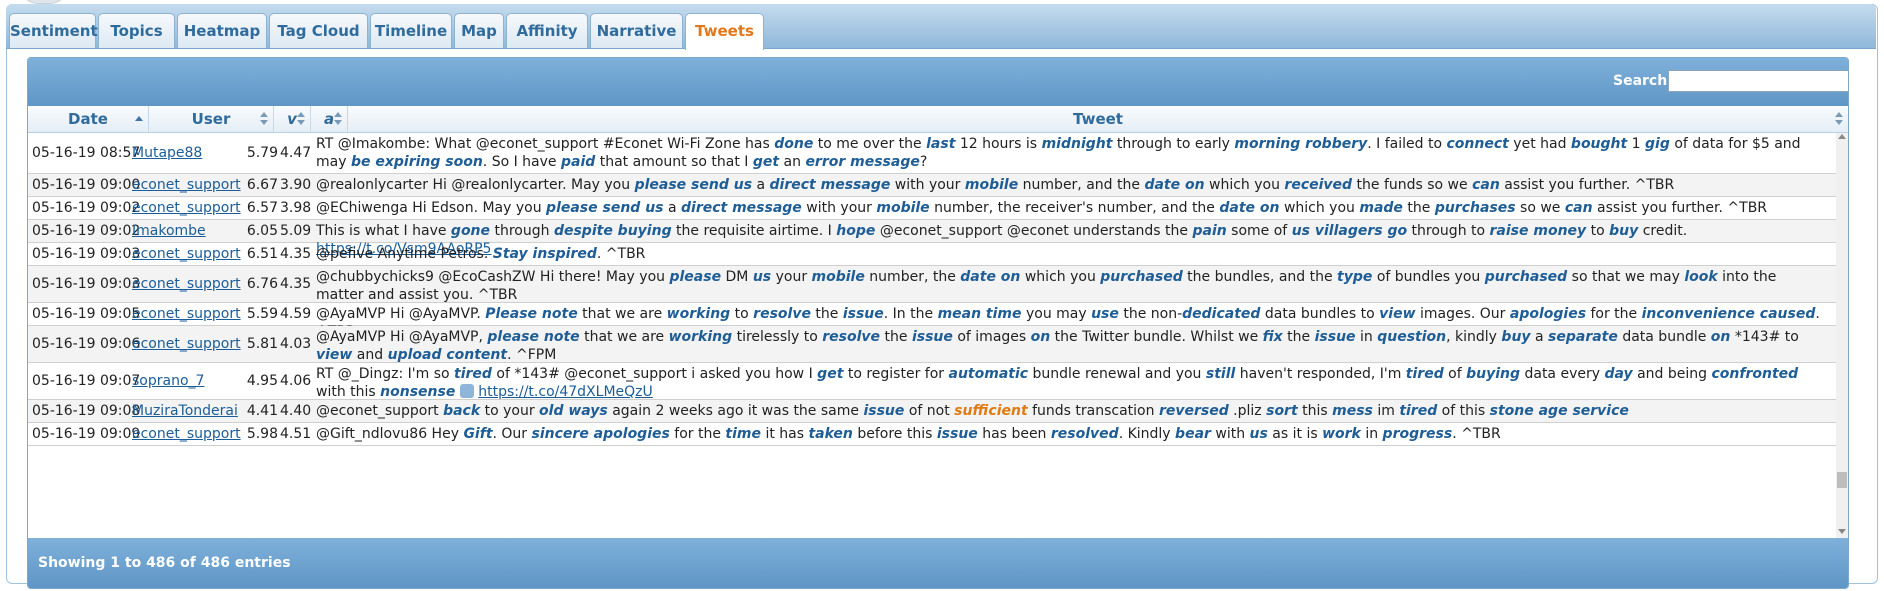  Describe the element at coordinates (743, 434) in the screenshot. I see `sentiment-term: time` at that location.